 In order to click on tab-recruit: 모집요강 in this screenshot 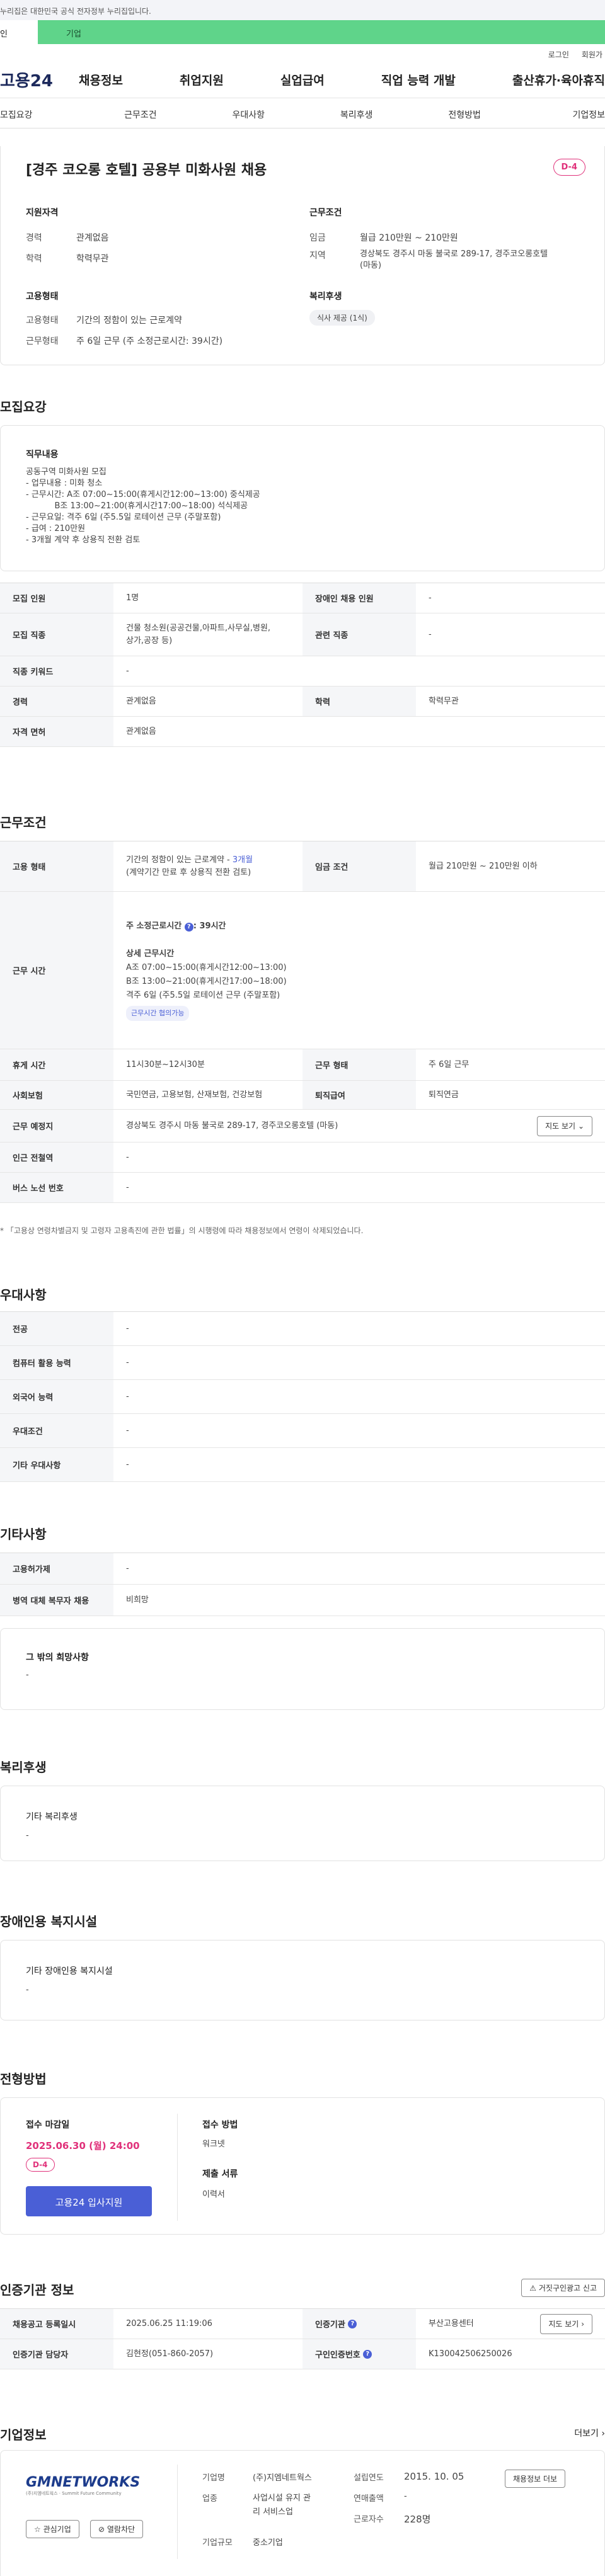, I will do `click(43, 113)`.